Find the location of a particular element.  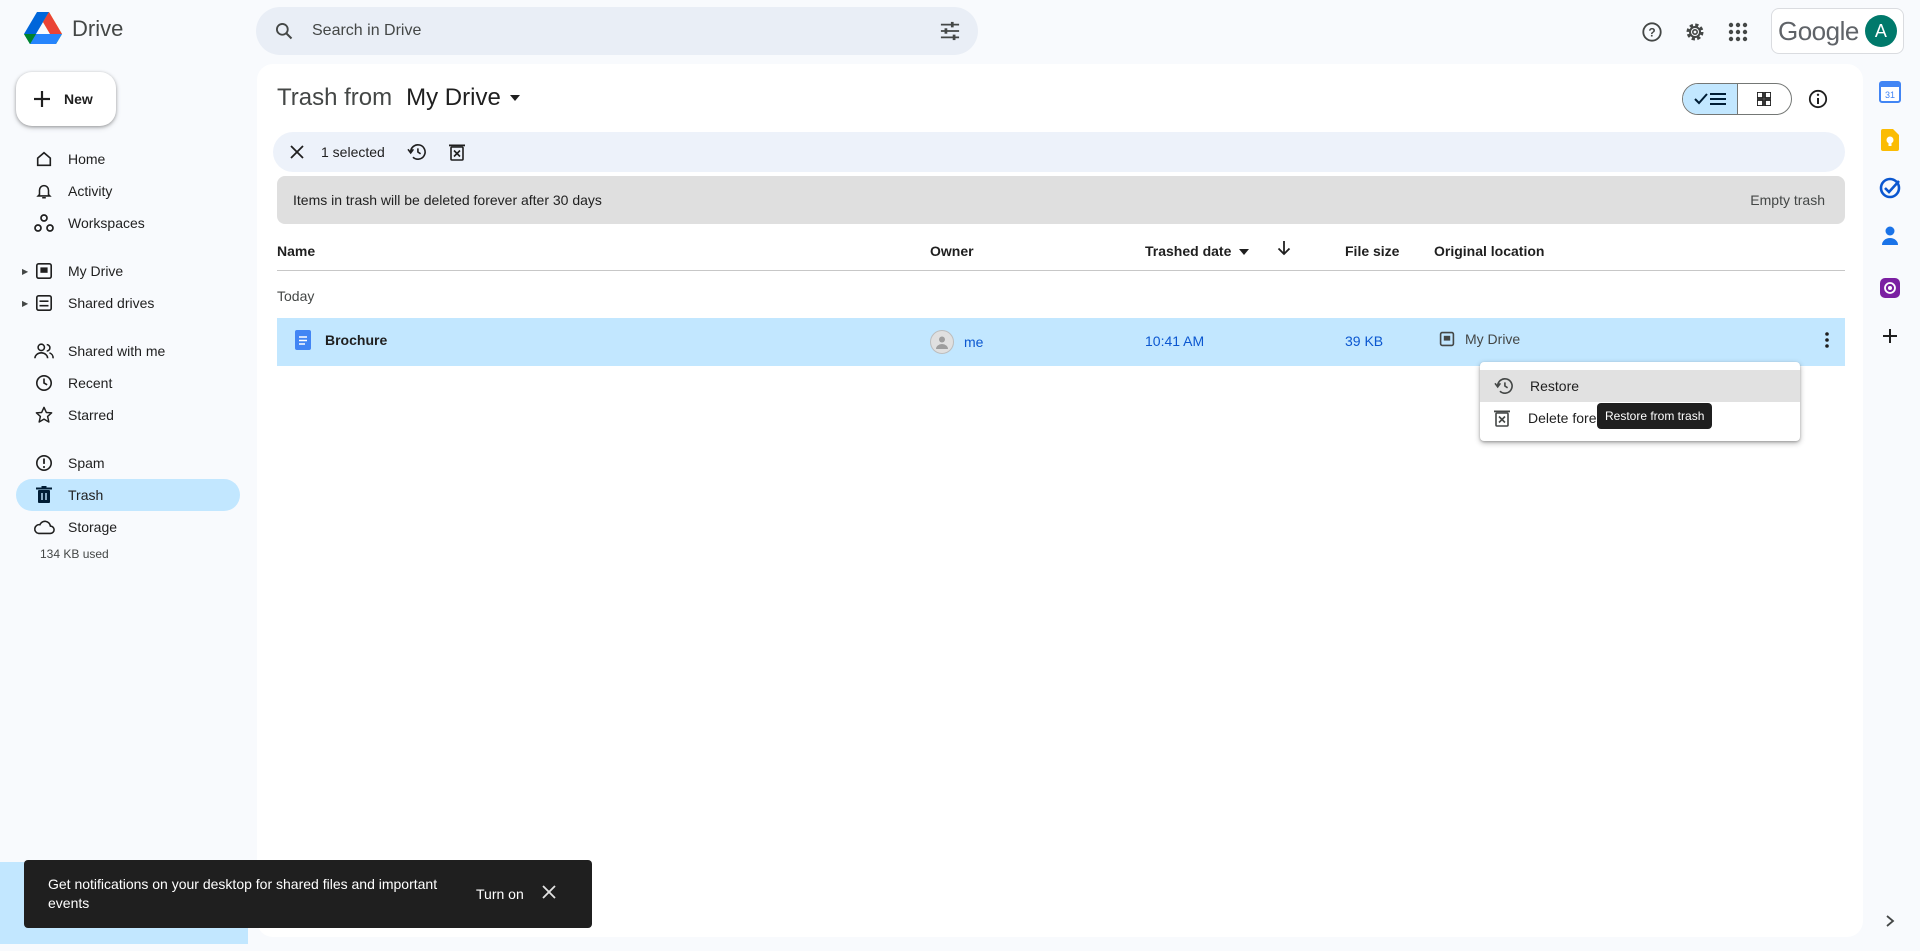

search-bar is located at coordinates (617, 31).